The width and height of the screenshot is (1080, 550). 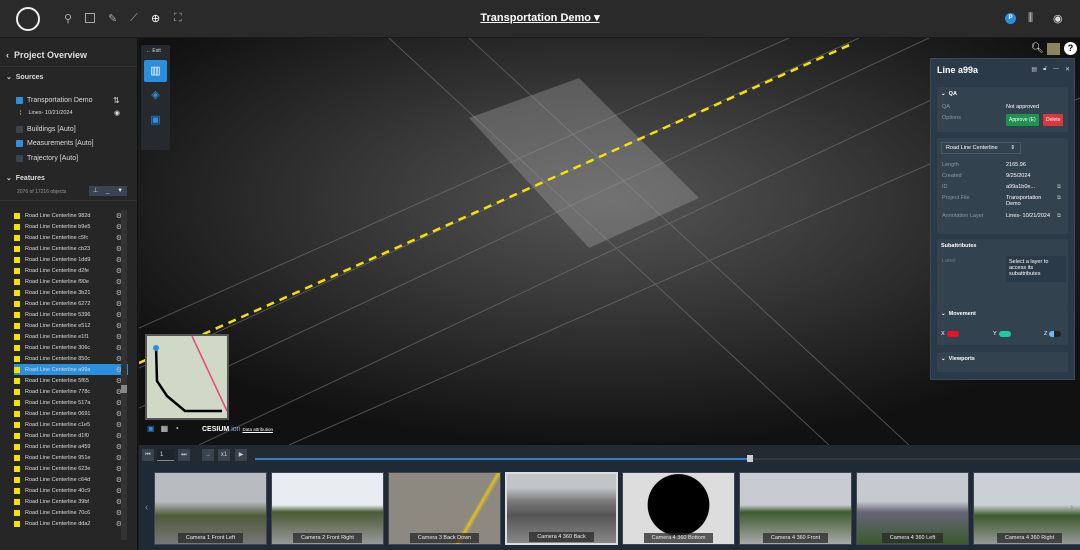 What do you see at coordinates (1018, 176) in the screenshot?
I see `property-value: 9/25/2024` at bounding box center [1018, 176].